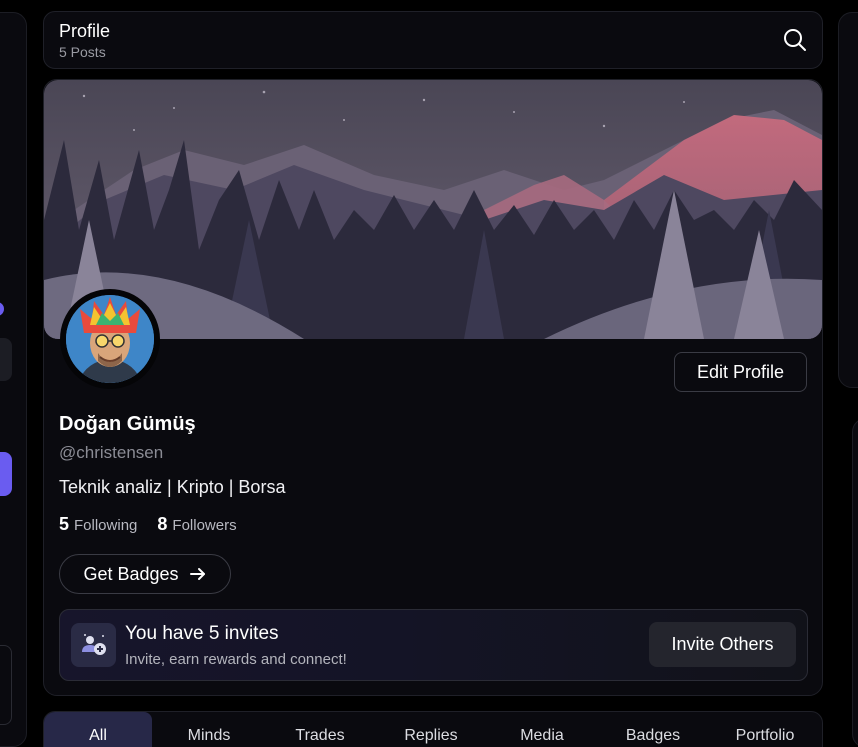 Image resolution: width=858 pixels, height=747 pixels. Describe the element at coordinates (98, 729) in the screenshot. I see `tab-all: All` at that location.